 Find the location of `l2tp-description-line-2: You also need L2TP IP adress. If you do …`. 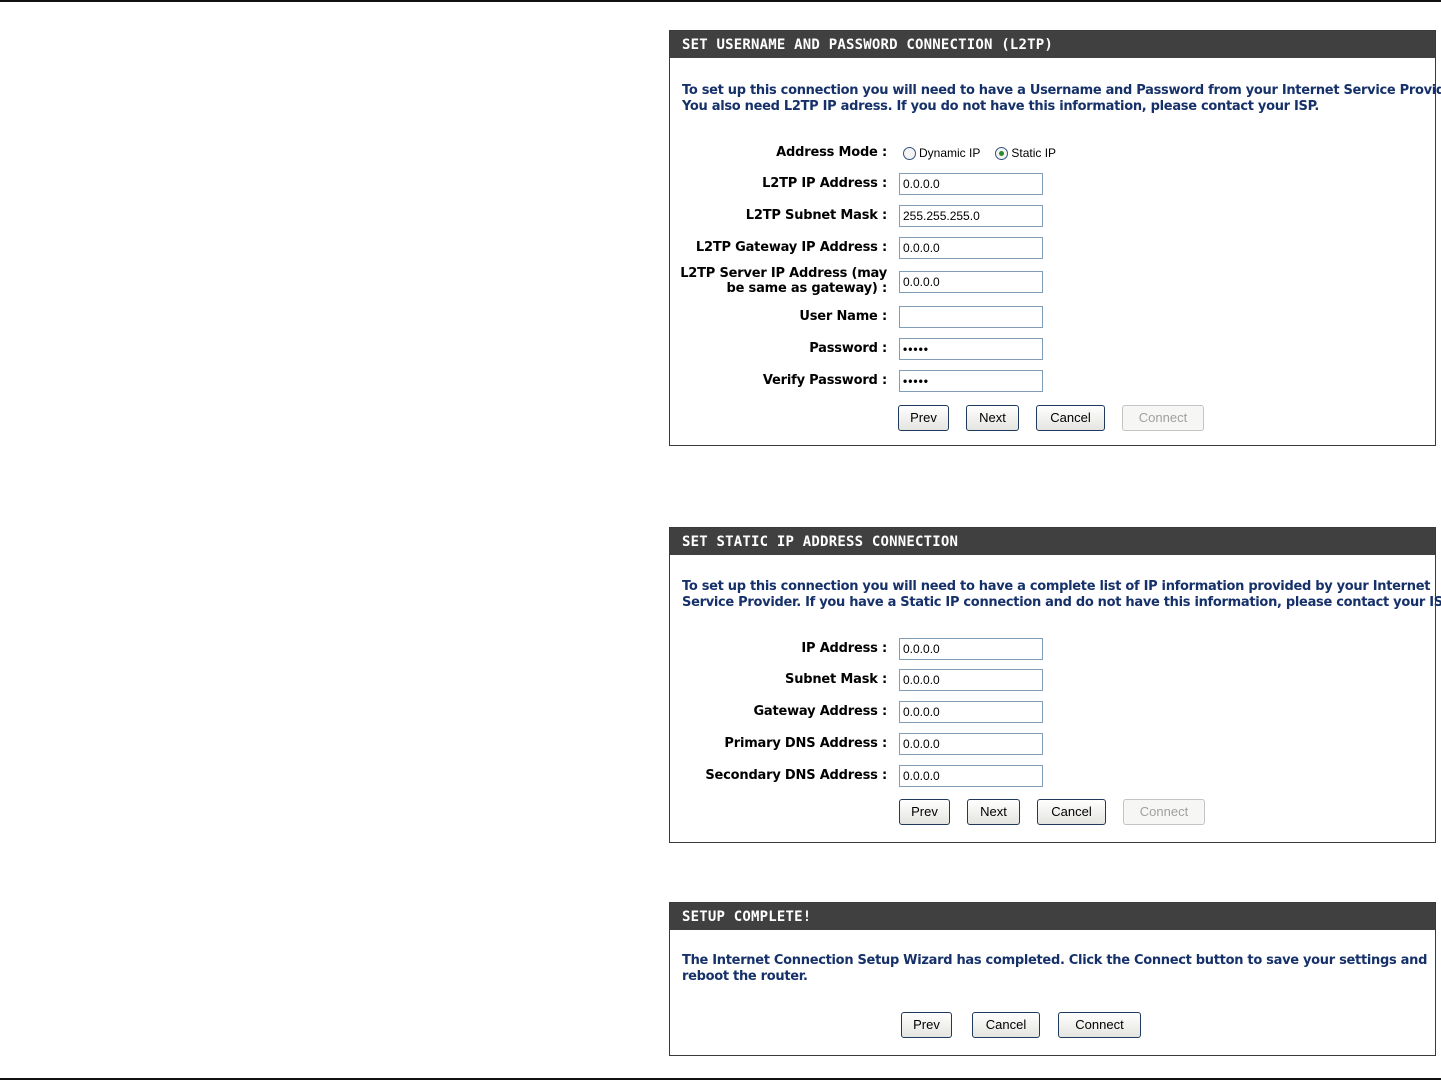

l2tp-description-line-2: You also need L2TP IP adress. If you do … is located at coordinates (1001, 106).